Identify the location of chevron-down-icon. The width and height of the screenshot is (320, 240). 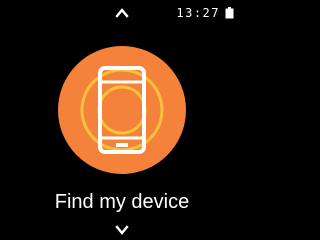
(122, 230).